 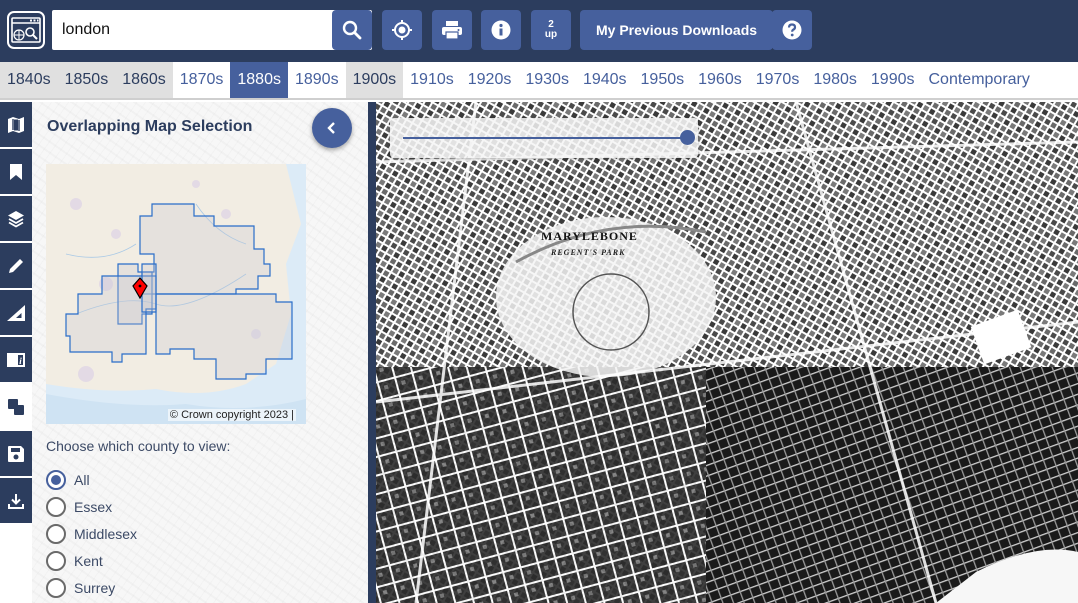 I want to click on decade-tab-1930s: 1930s, so click(x=547, y=80).